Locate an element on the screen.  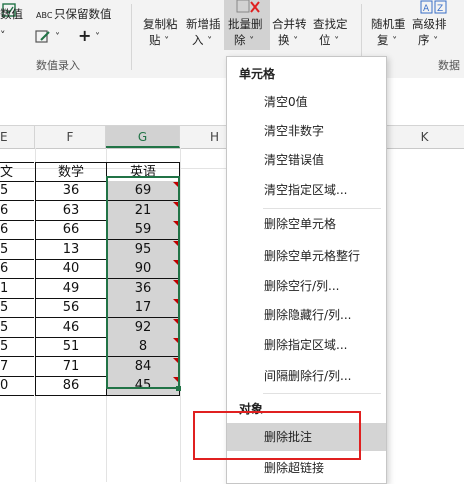
abc-icon: ABC is located at coordinates (44, 15).